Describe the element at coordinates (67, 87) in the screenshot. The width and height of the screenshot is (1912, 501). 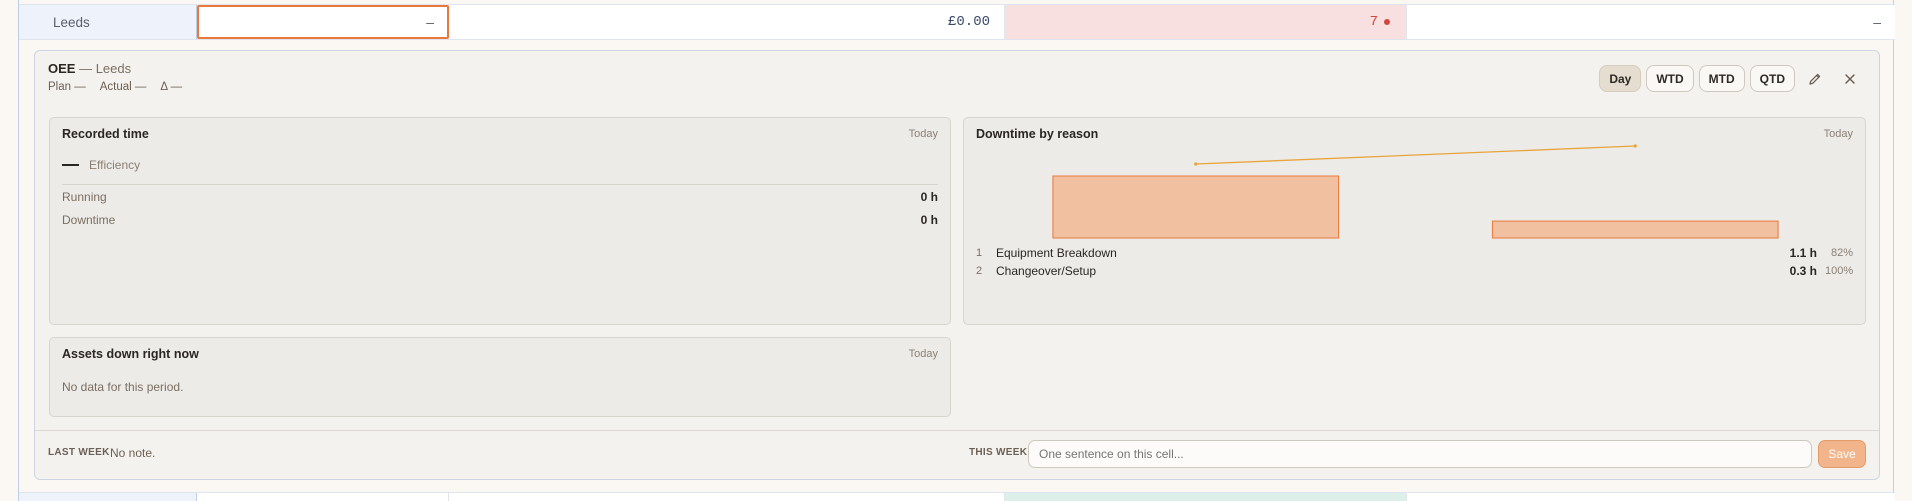
I see `meta-plan: Plan —` at that location.